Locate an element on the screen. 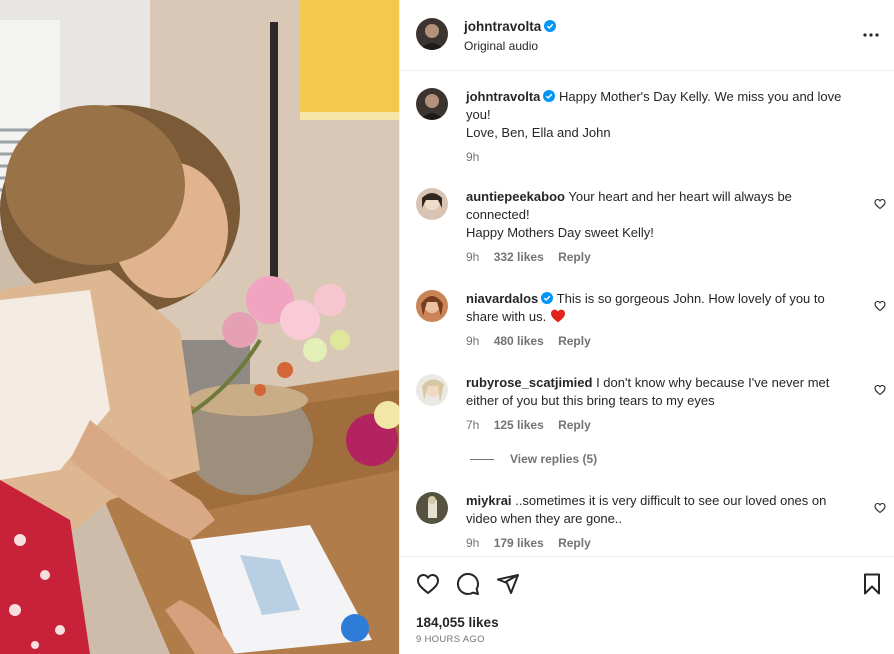 The height and width of the screenshot is (654, 894). red-heart-emoji-icon is located at coordinates (557, 316).